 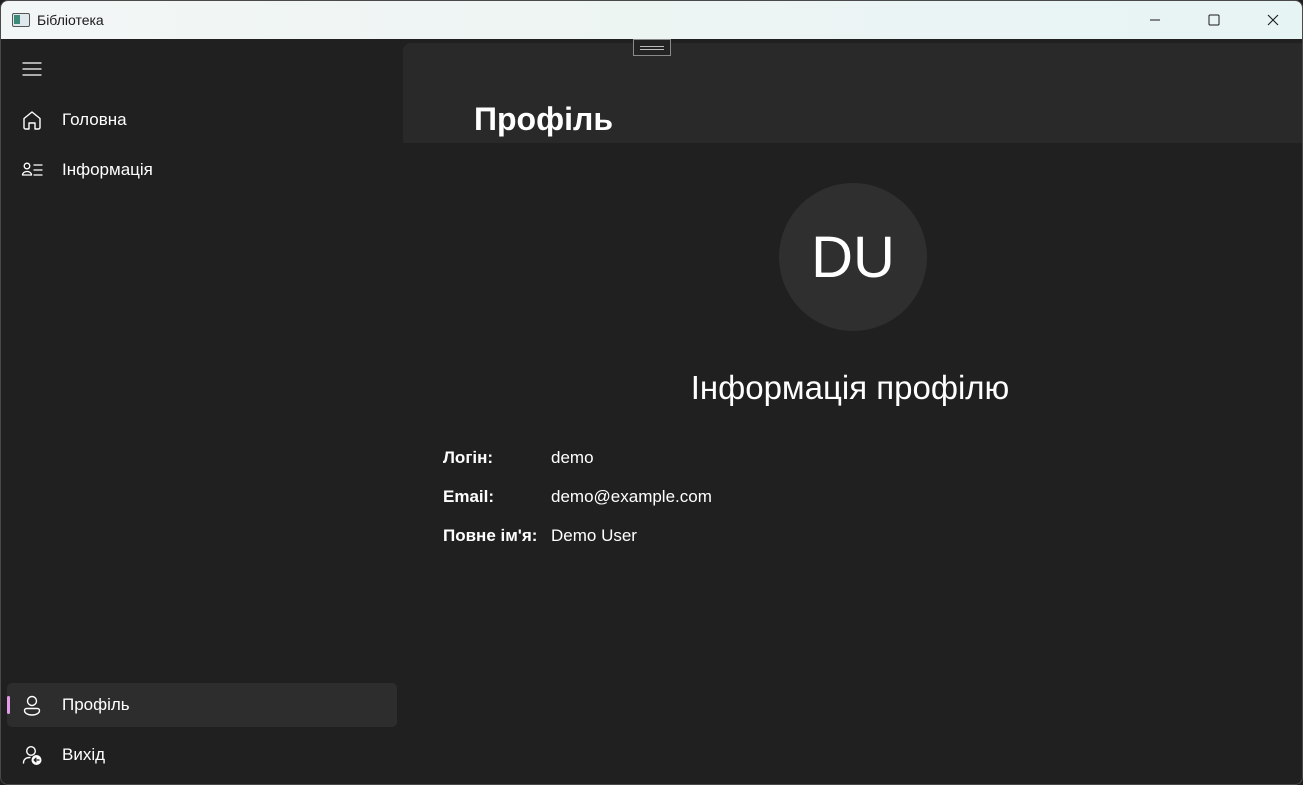 What do you see at coordinates (518, 458) in the screenshot?
I see `profile-field-login: Логін: demo` at bounding box center [518, 458].